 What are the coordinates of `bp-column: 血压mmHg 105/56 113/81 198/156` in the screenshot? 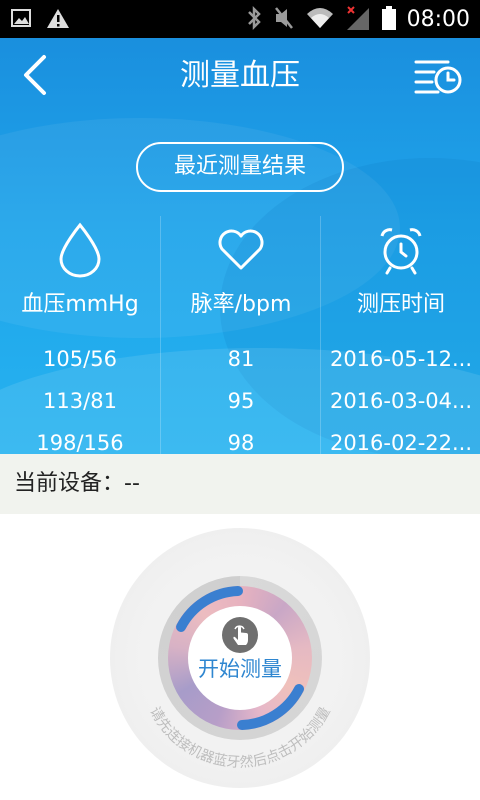 It's located at (80, 335).